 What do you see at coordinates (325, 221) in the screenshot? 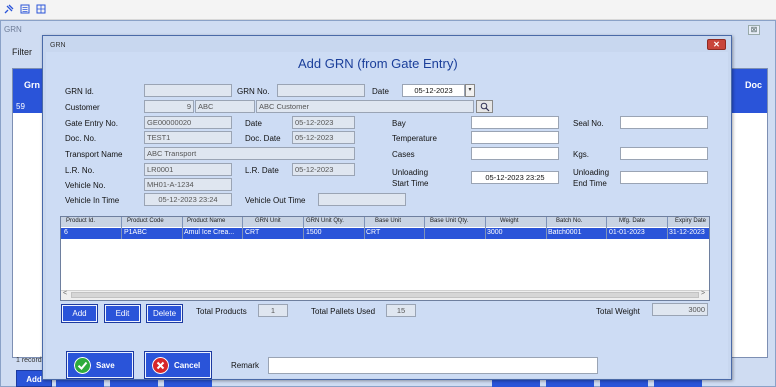
I see `column-header-grn-unit-qty: GRN Unit Qty.` at bounding box center [325, 221].